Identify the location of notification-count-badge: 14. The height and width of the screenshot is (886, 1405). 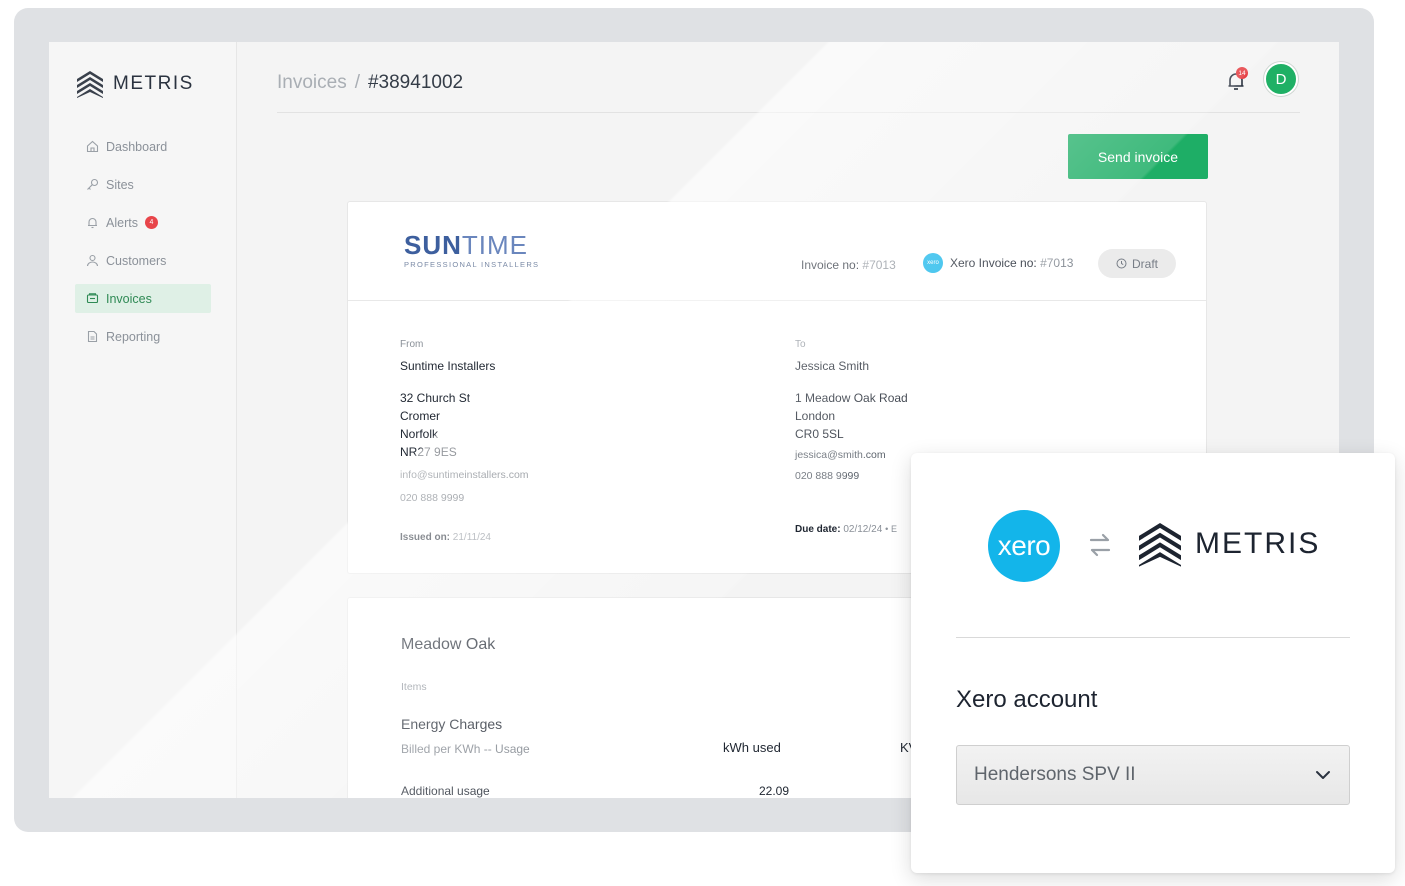
(1242, 73).